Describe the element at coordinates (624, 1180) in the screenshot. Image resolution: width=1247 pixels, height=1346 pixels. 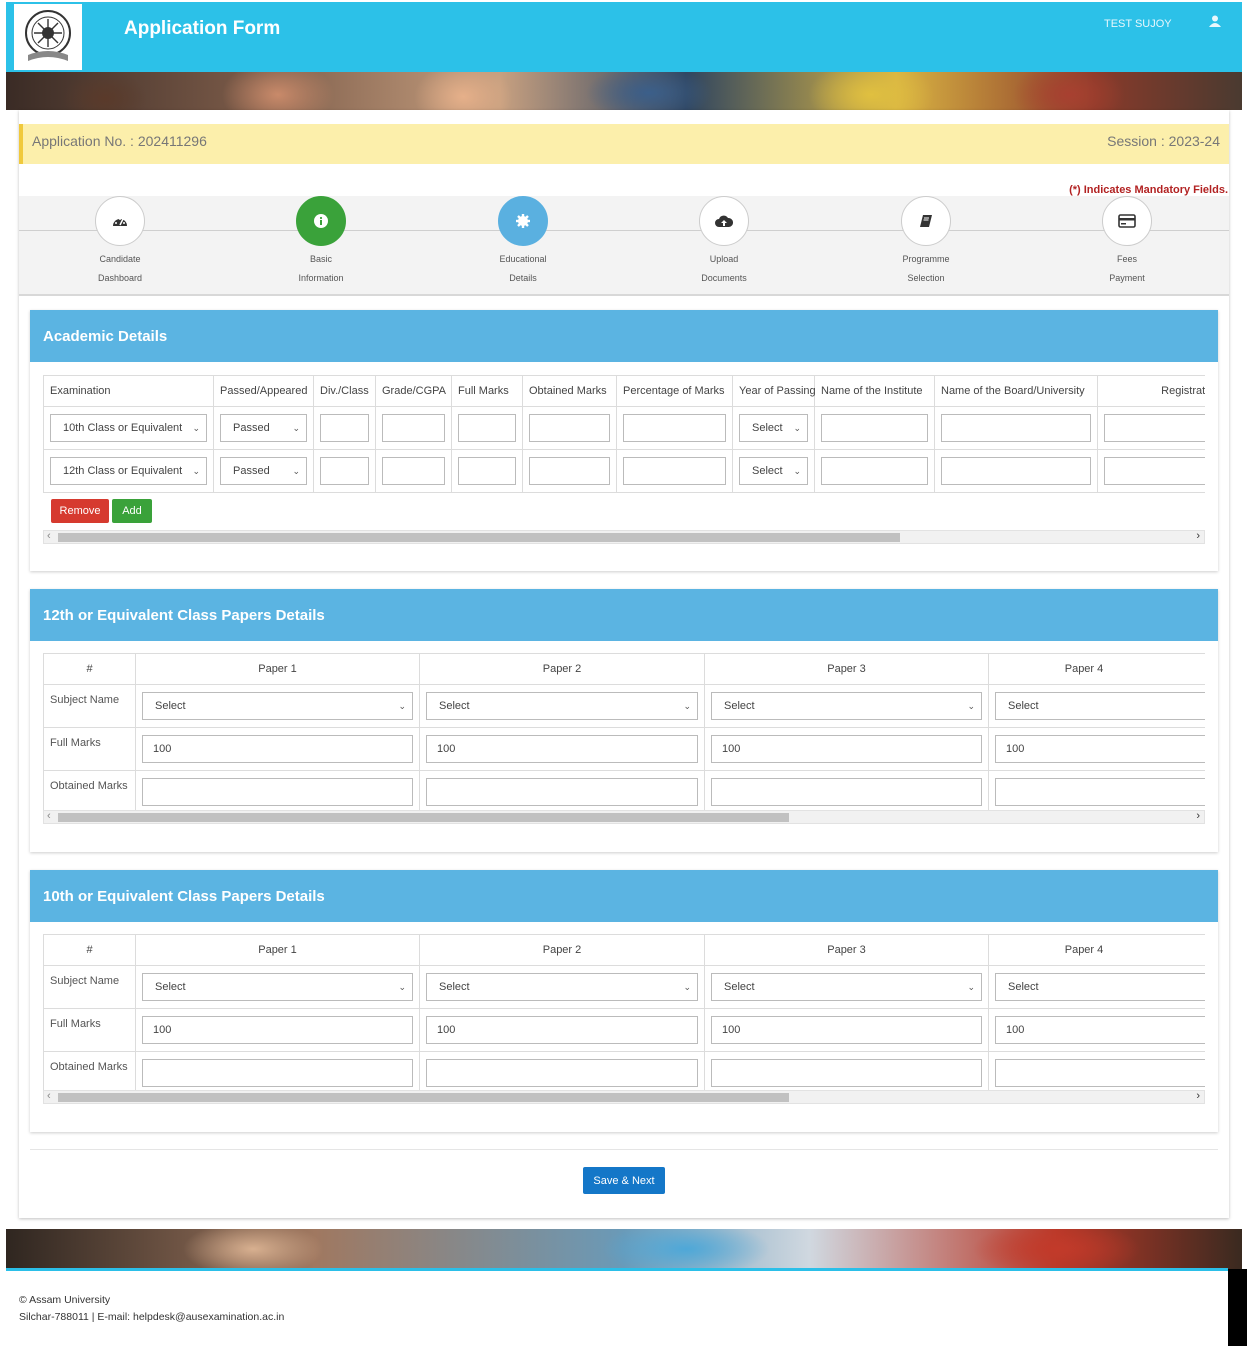
I see `save-next-button: Save & Next` at that location.